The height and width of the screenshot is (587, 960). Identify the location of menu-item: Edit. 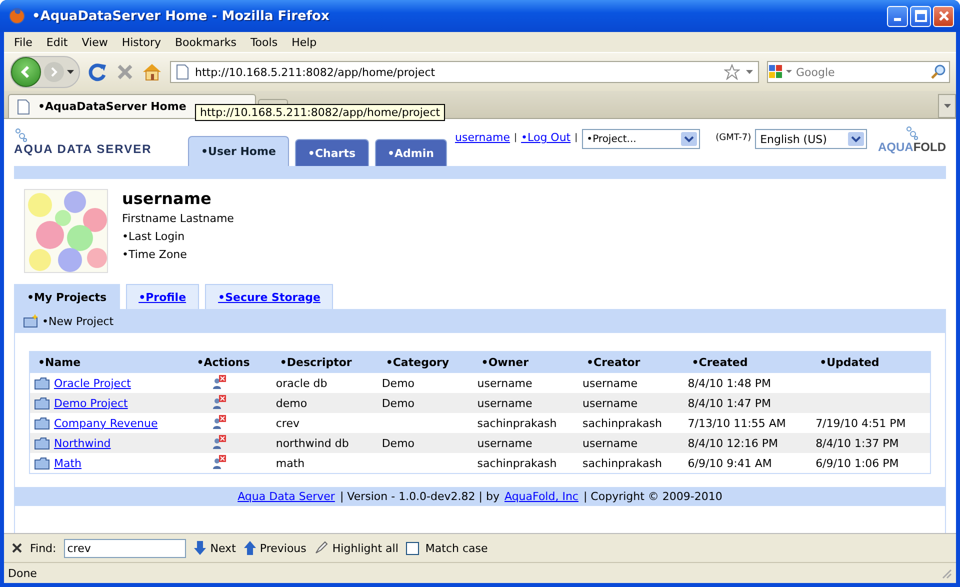
(57, 42).